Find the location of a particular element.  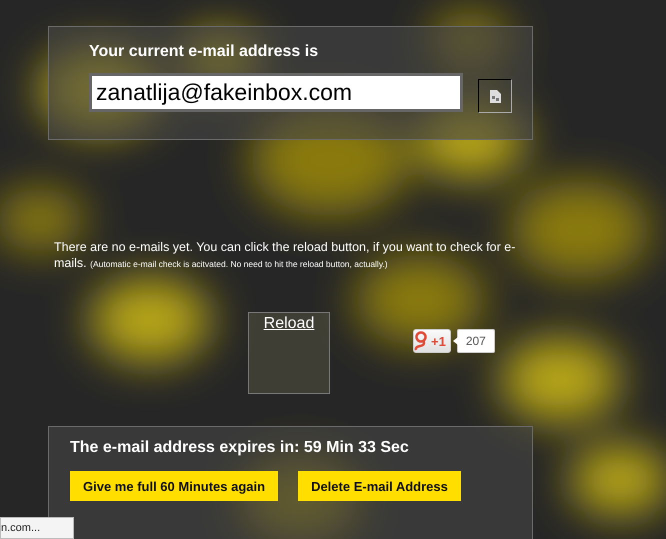

copy-button is located at coordinates (495, 96).